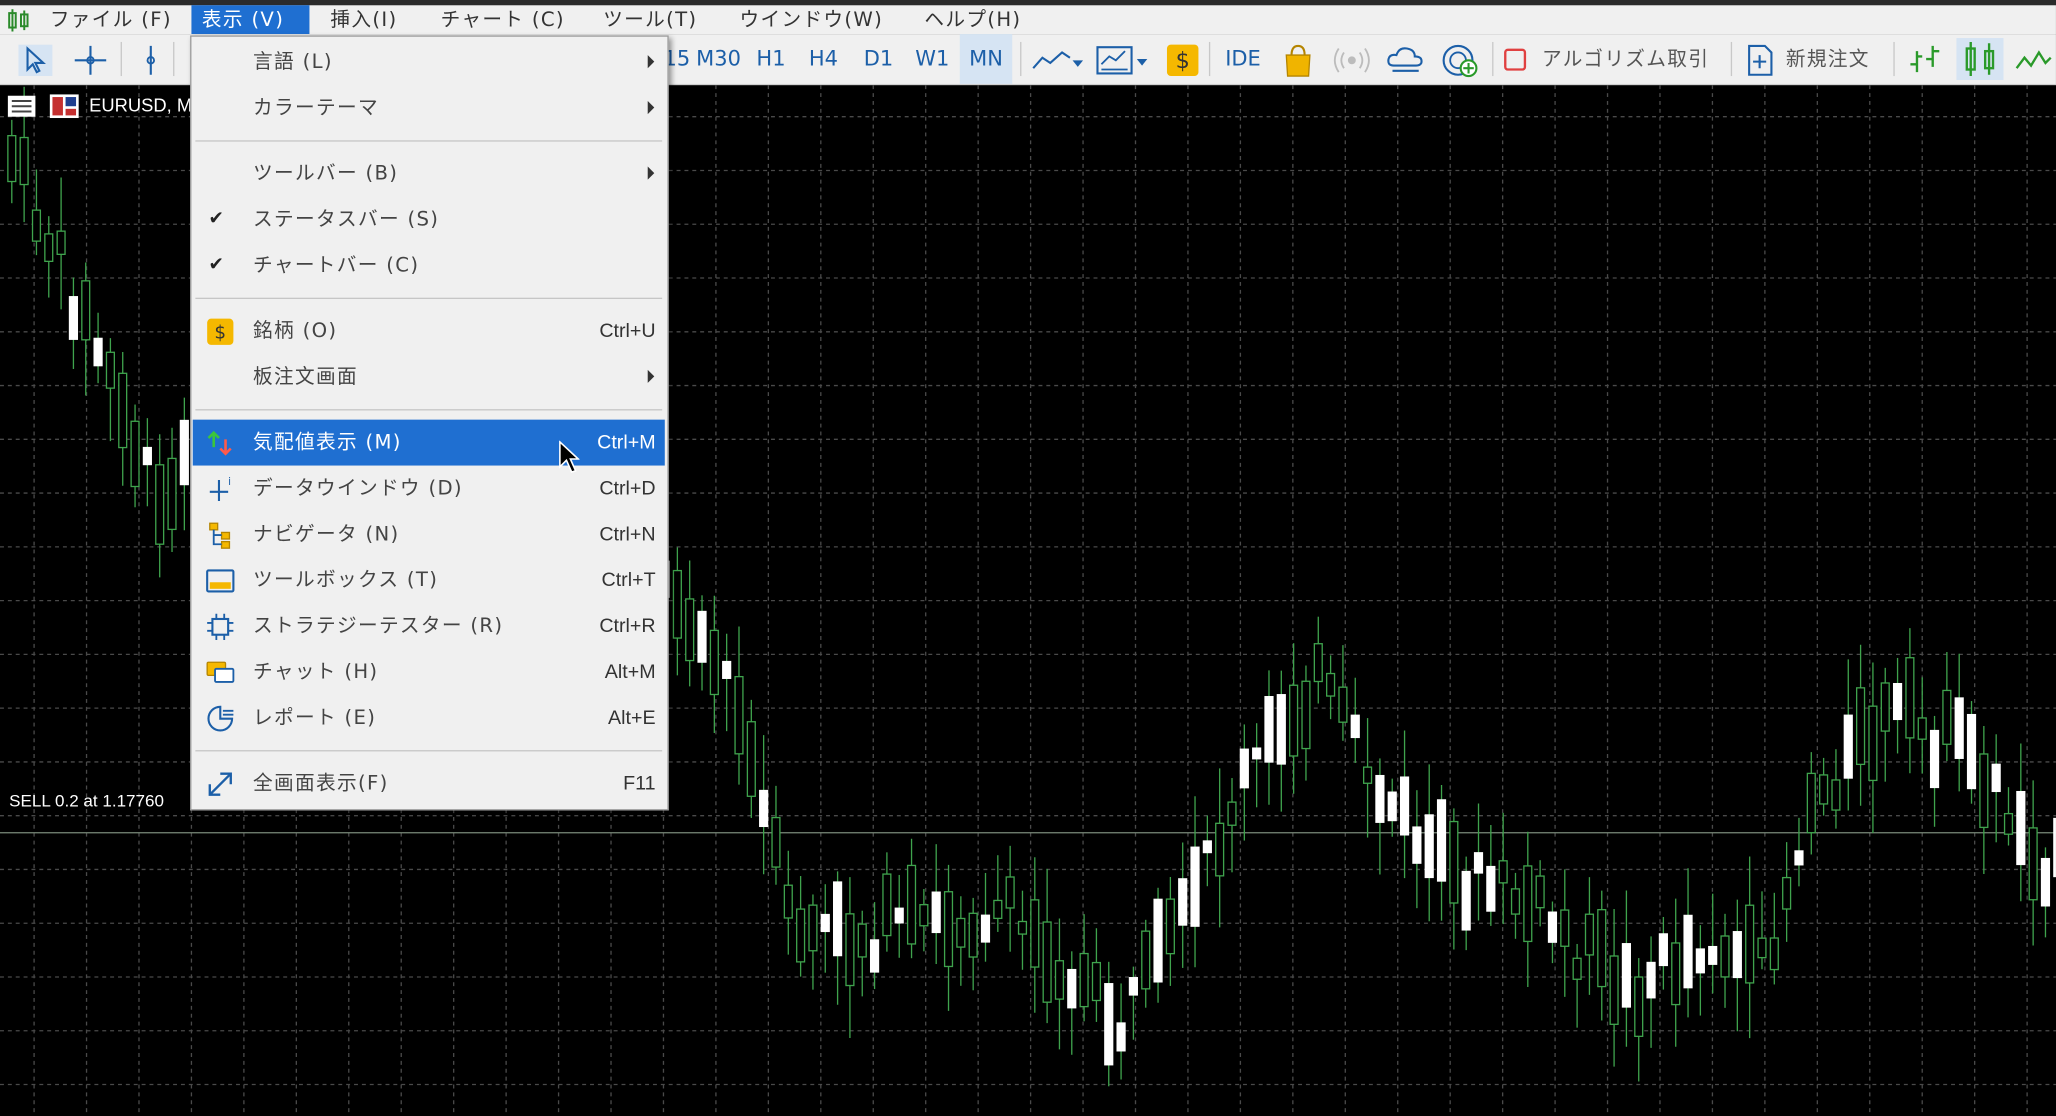 The height and width of the screenshot is (1116, 2056). What do you see at coordinates (346, 579) in the screenshot?
I see `menu-item-label: ツールボックス (T)` at bounding box center [346, 579].